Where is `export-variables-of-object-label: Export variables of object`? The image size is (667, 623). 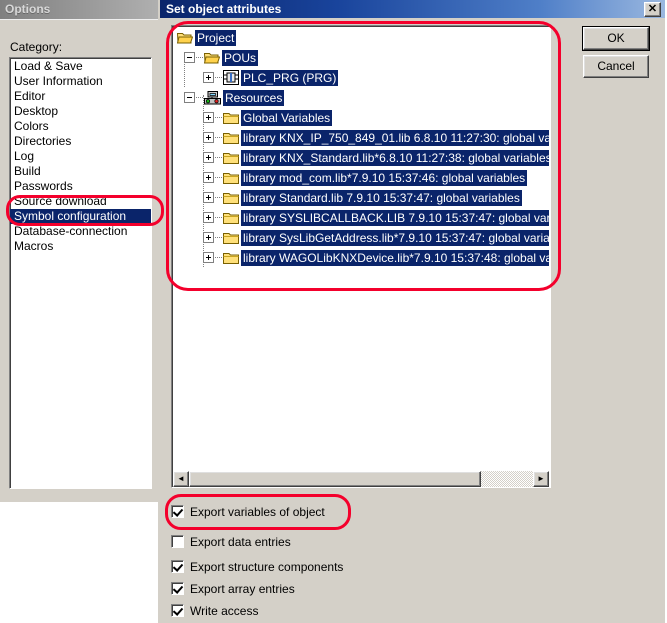
export-variables-of-object-label: Export variables of object is located at coordinates (257, 511).